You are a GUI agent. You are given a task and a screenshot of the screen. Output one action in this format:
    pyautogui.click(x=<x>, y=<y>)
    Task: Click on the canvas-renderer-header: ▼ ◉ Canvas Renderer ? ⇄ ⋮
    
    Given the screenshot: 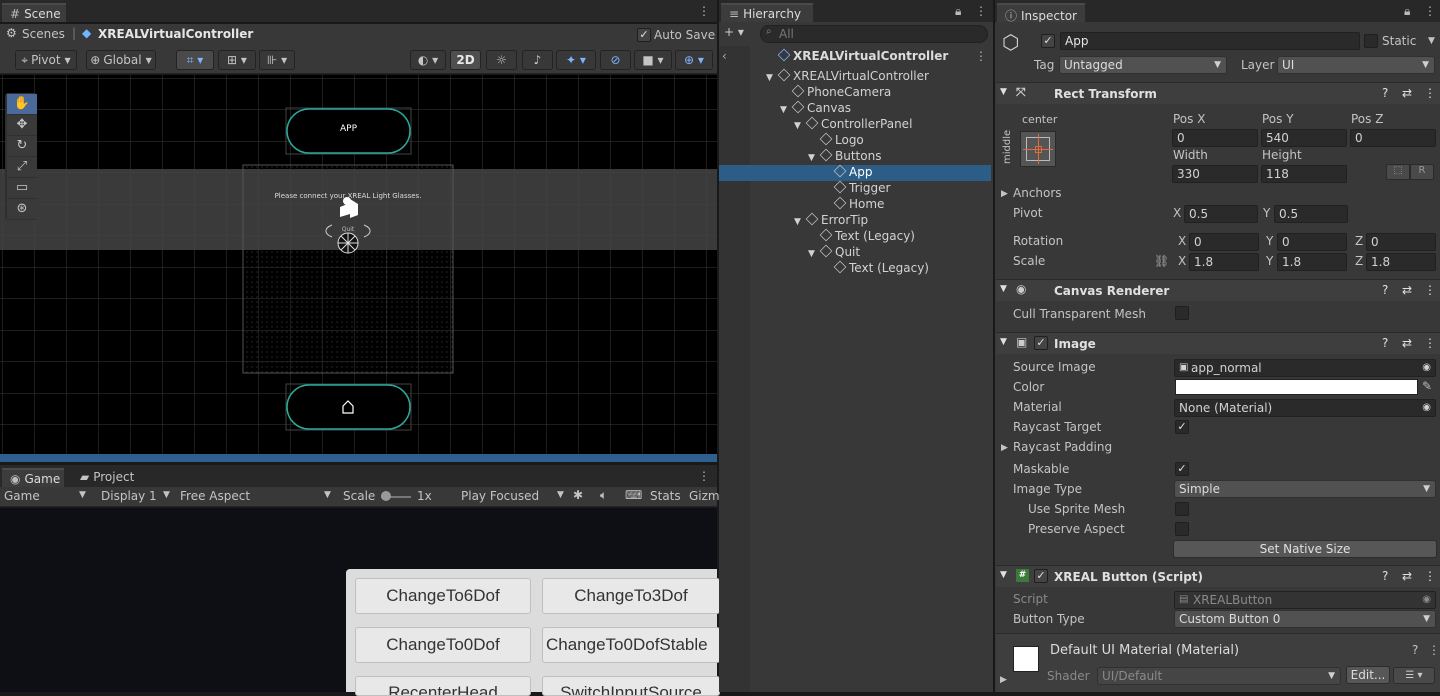 What is the action you would take?
    pyautogui.click(x=1218, y=290)
    